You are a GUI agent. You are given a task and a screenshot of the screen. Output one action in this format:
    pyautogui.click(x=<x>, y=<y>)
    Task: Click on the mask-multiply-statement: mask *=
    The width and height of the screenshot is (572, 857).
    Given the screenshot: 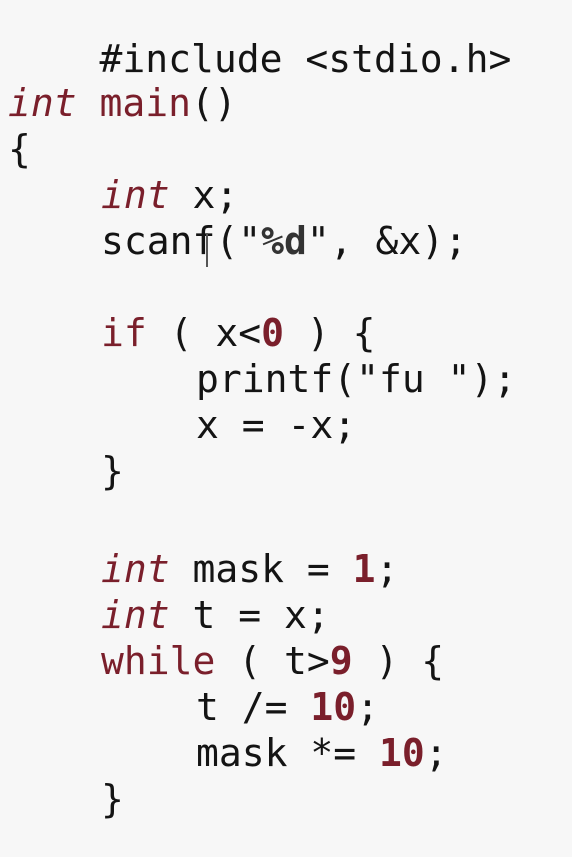 What is the action you would take?
    pyautogui.click(x=288, y=753)
    